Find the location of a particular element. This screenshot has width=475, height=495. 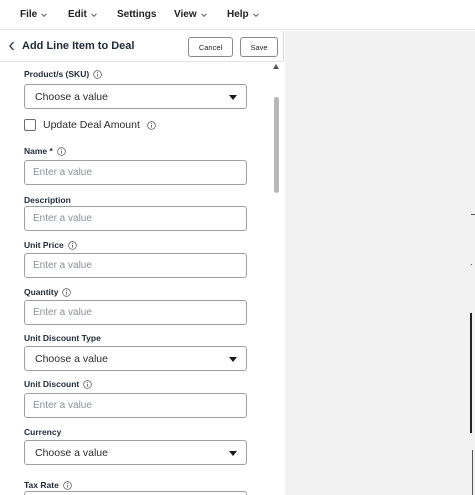

menu-help-label: Help is located at coordinates (238, 14).